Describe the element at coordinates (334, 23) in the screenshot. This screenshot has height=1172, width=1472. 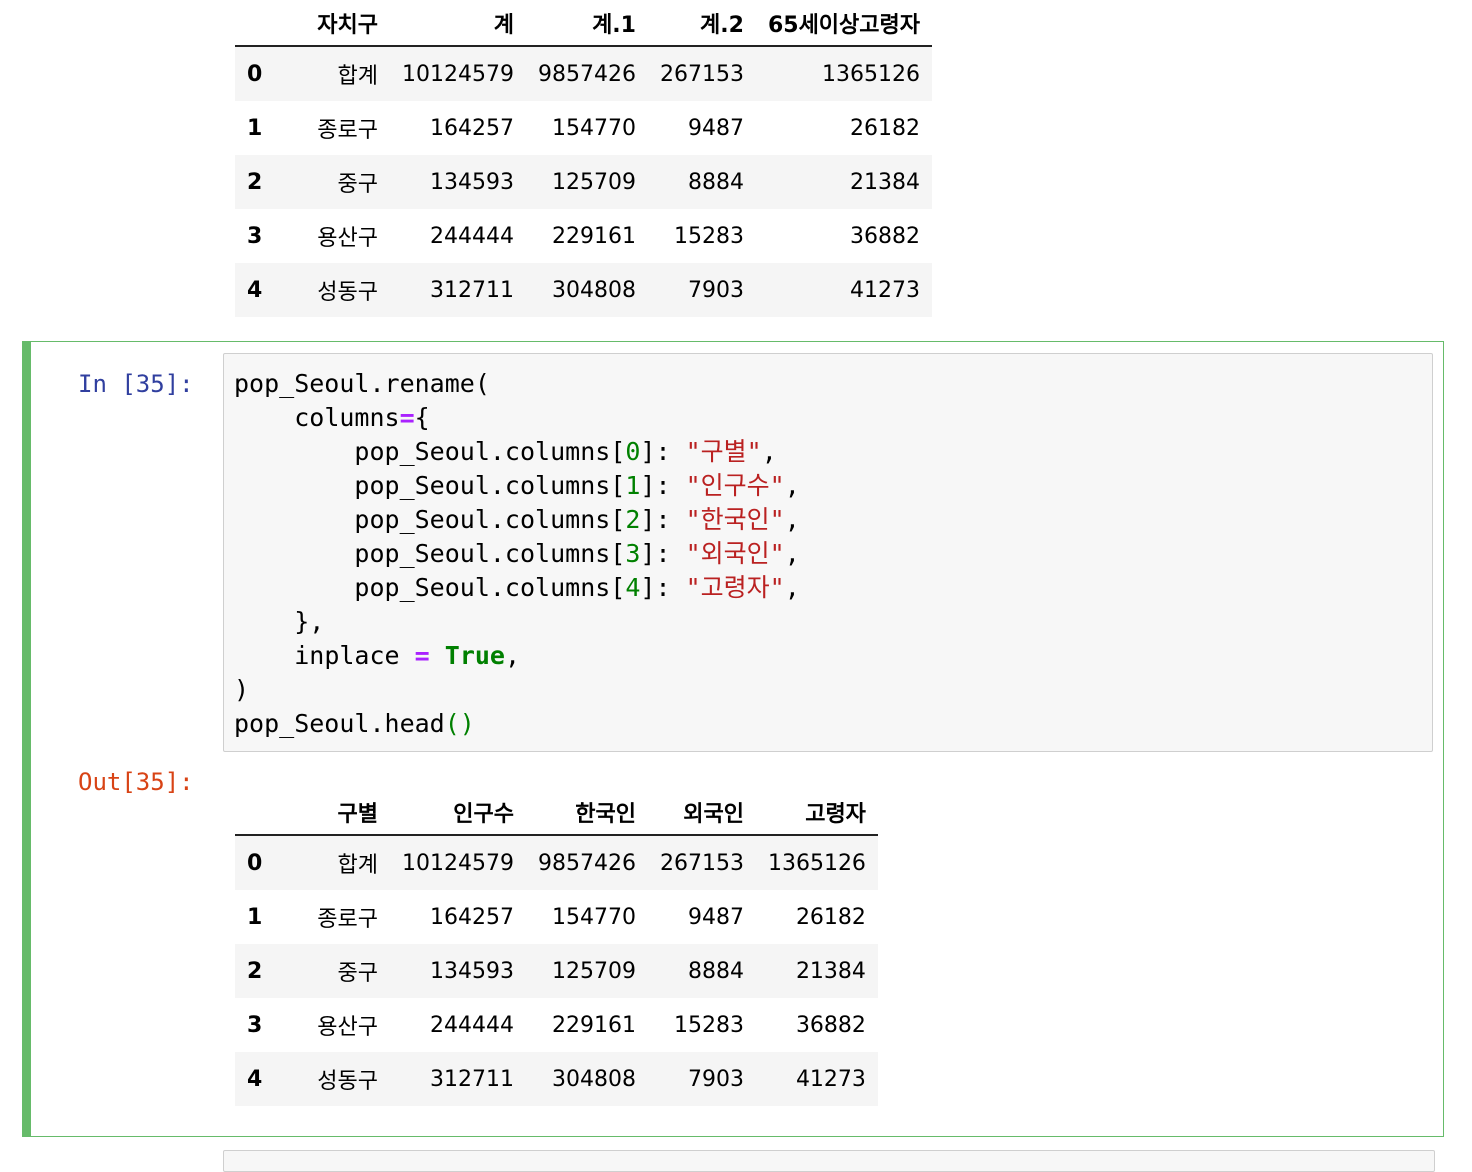
I see `column-header: 자치구` at that location.